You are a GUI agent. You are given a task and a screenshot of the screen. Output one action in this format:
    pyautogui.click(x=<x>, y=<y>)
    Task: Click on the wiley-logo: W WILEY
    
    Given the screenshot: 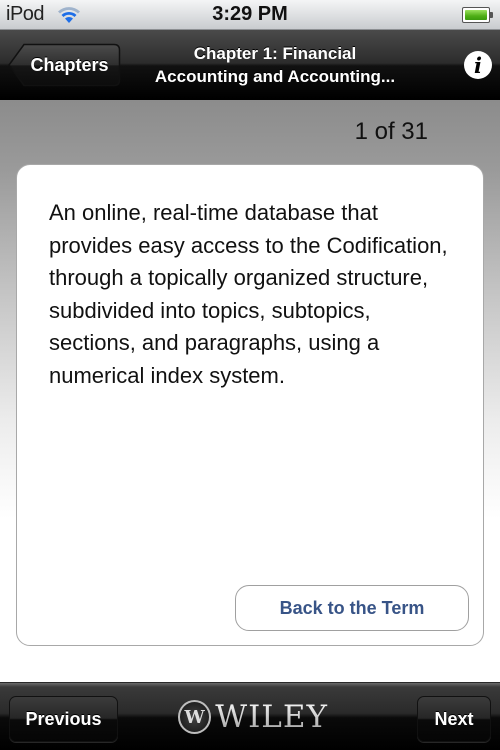 What is the action you would take?
    pyautogui.click(x=253, y=717)
    